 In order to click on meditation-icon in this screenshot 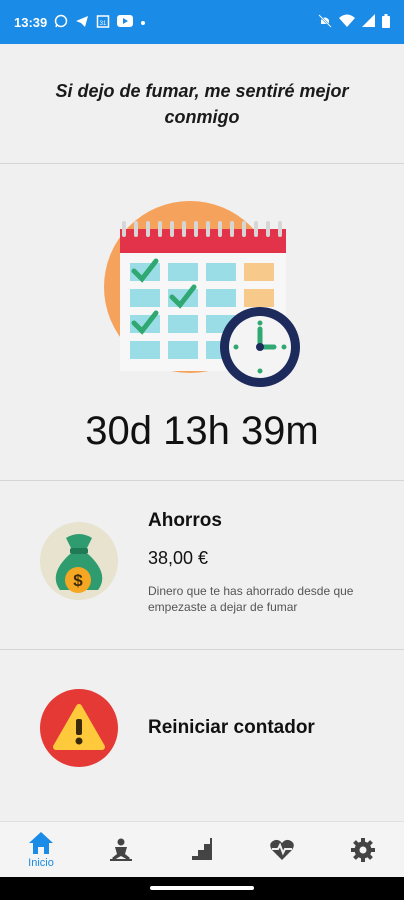, I will do `click(121, 849)`.